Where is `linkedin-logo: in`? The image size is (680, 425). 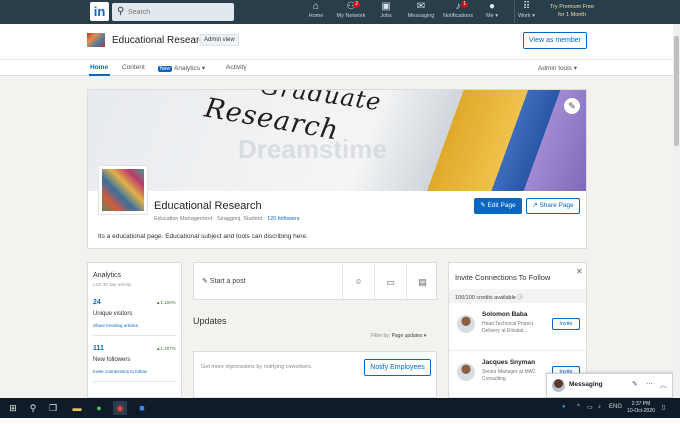
linkedin-logo: in is located at coordinates (99, 11).